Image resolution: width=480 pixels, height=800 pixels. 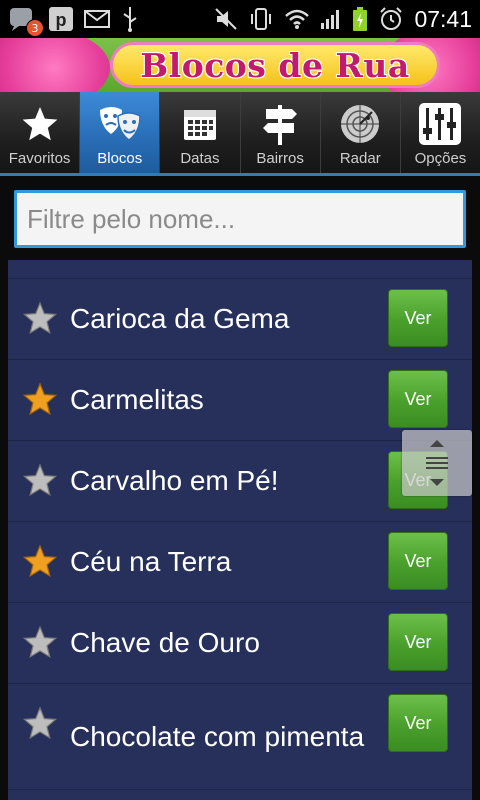 I want to click on list-item-name: Céu na Terra, so click(x=151, y=561).